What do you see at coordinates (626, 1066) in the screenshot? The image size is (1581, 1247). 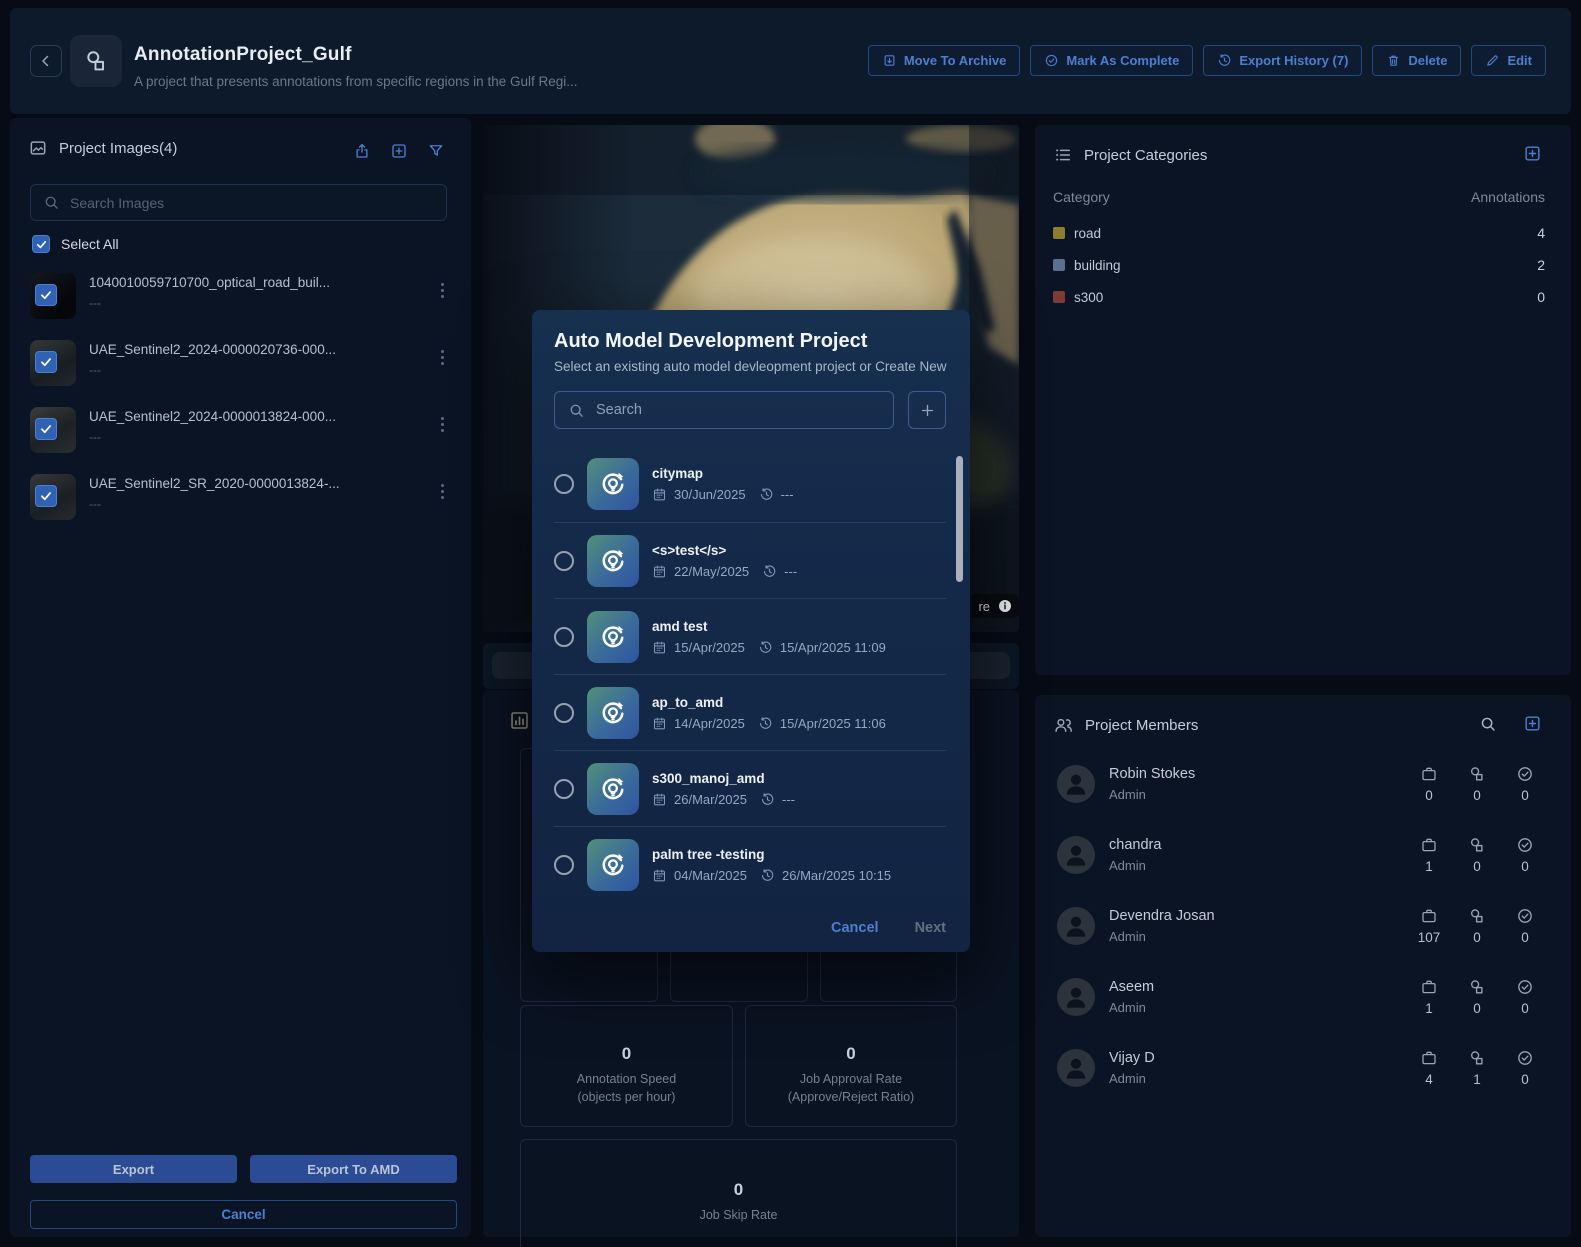 I see `annotation-speed-card: 0 Annotation Speed (objects per hour)` at bounding box center [626, 1066].